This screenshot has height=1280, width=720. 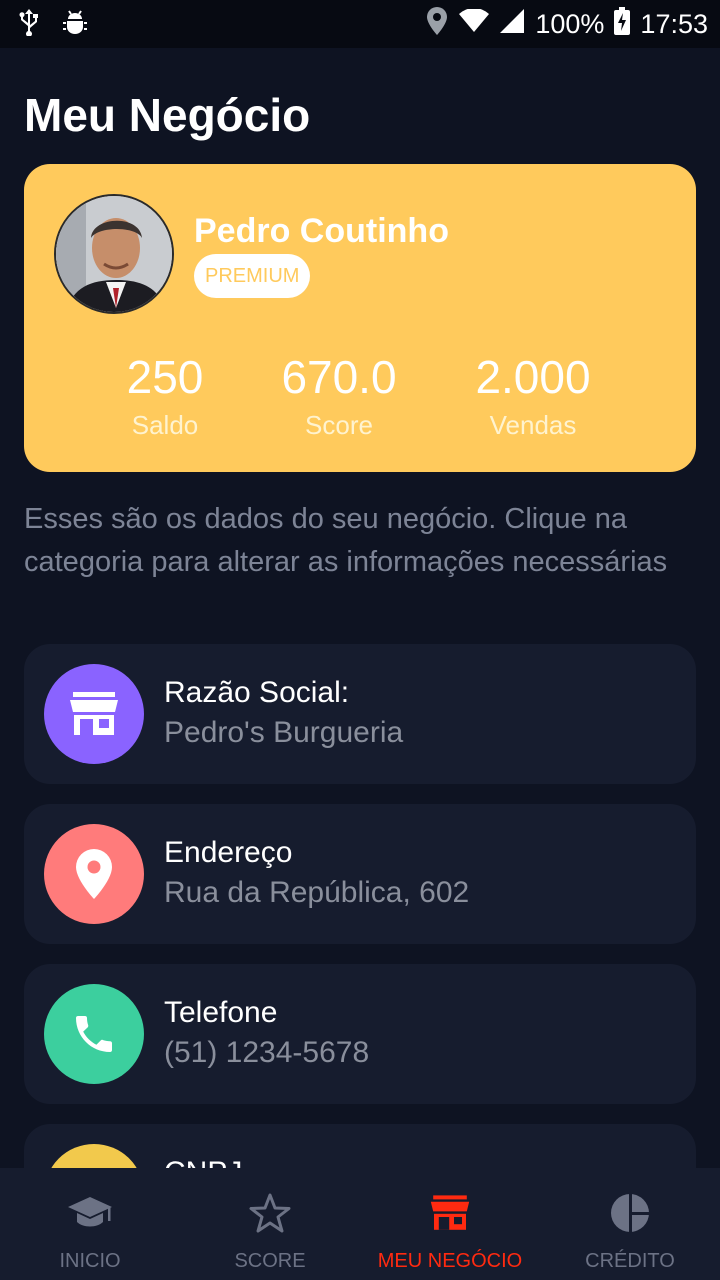 What do you see at coordinates (622, 24) in the screenshot?
I see `battery-charging-icon` at bounding box center [622, 24].